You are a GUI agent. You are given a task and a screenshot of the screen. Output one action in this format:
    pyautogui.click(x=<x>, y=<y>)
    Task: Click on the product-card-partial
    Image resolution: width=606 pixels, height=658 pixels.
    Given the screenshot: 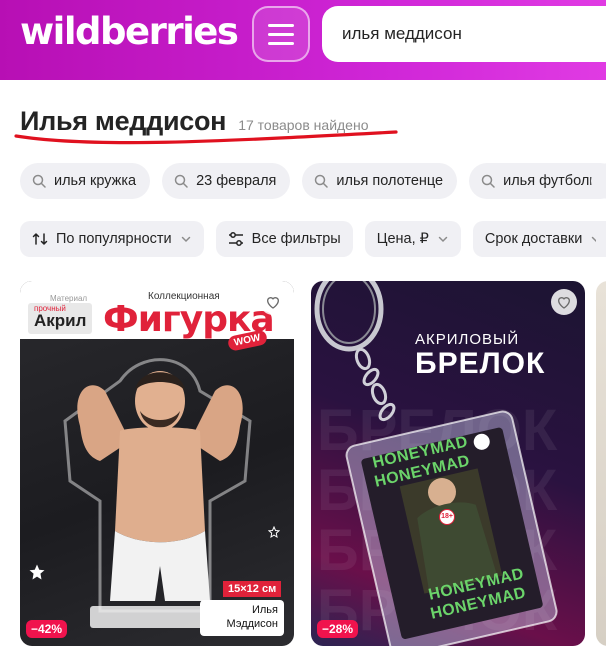 What is the action you would take?
    pyautogui.click(x=601, y=463)
    